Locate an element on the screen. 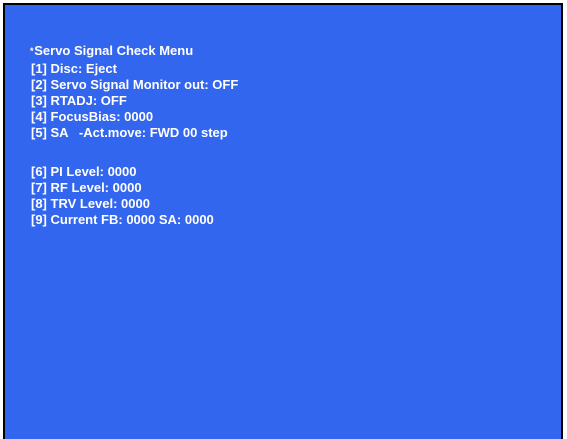 This screenshot has height=439, width=567. menu-title-text: Servo Signal Check Menu is located at coordinates (114, 50).